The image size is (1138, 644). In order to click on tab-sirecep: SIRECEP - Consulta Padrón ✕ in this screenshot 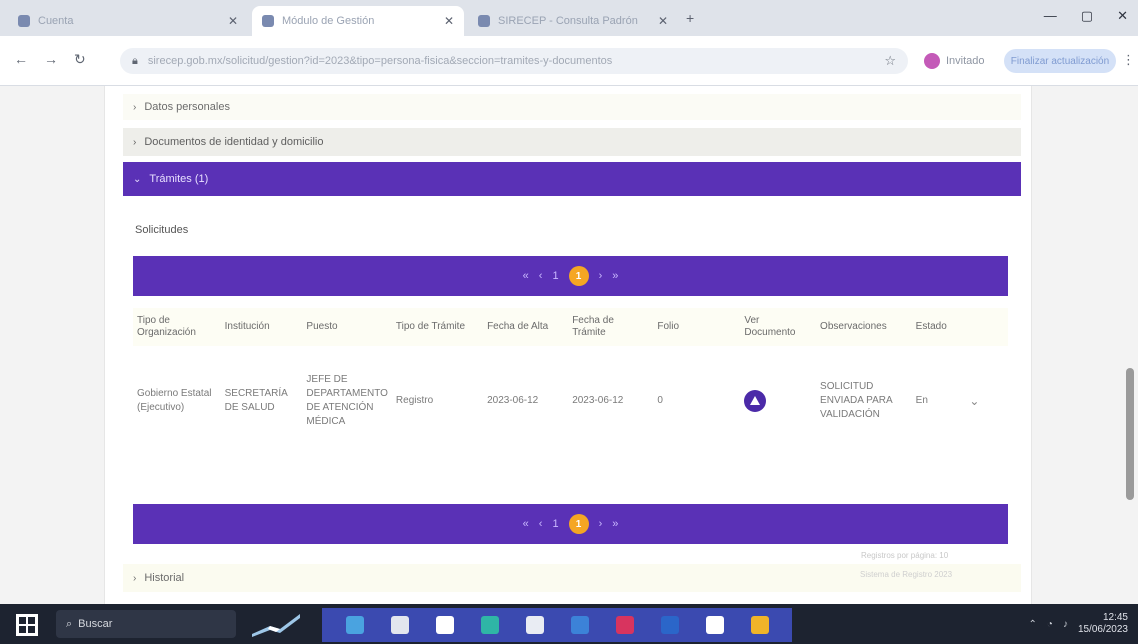, I will do `click(573, 21)`.